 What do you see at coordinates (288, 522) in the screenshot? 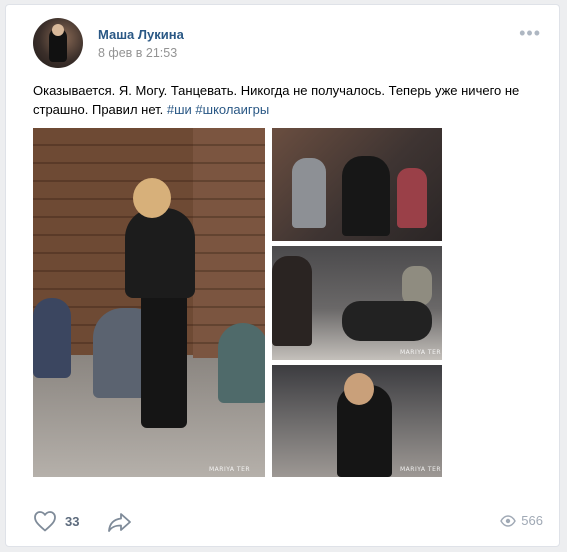
I see `post-actions: 33 566` at bounding box center [288, 522].